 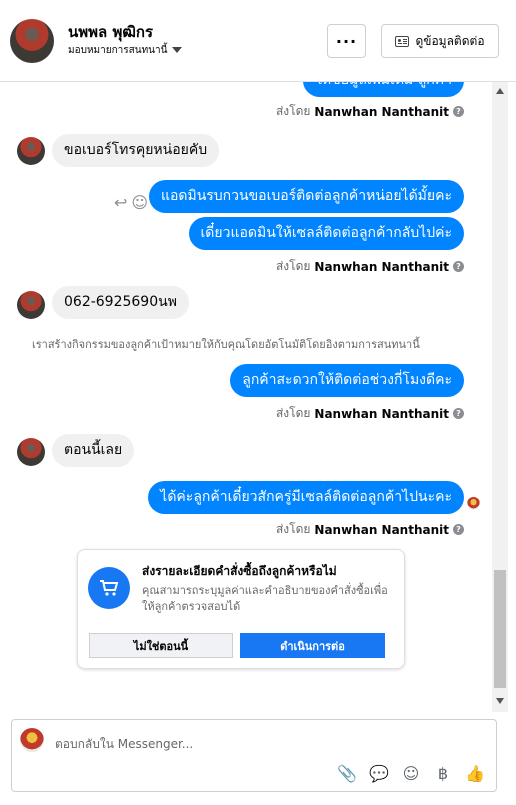 What do you see at coordinates (120, 202) in the screenshot?
I see `reply-icon: ↩` at bounding box center [120, 202].